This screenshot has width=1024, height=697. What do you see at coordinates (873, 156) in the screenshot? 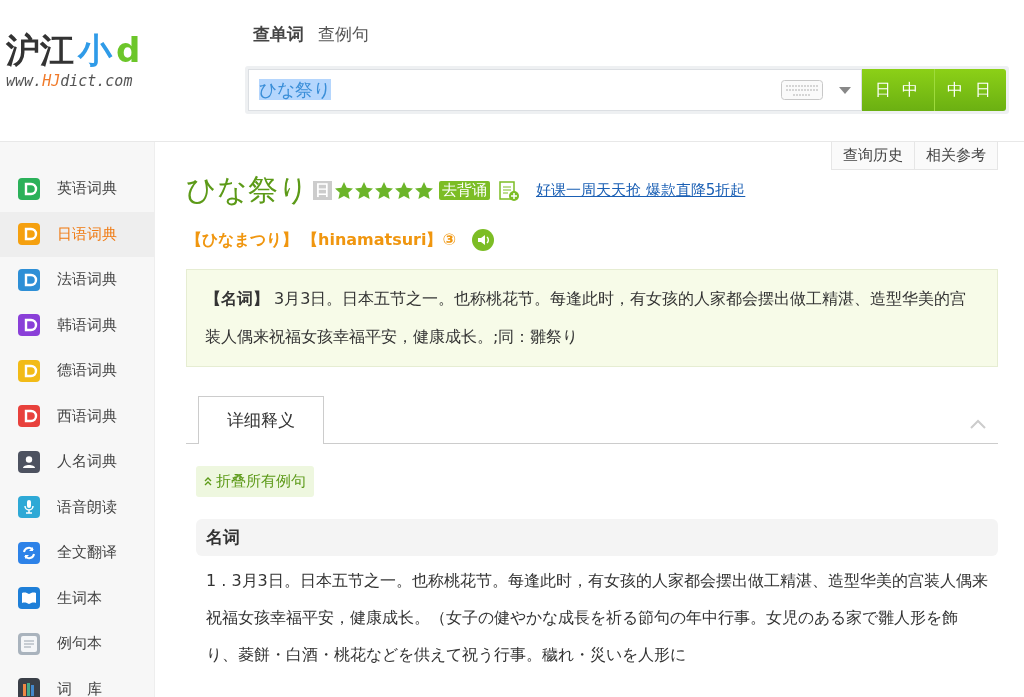
I see `top-link: 查询历史` at bounding box center [873, 156].